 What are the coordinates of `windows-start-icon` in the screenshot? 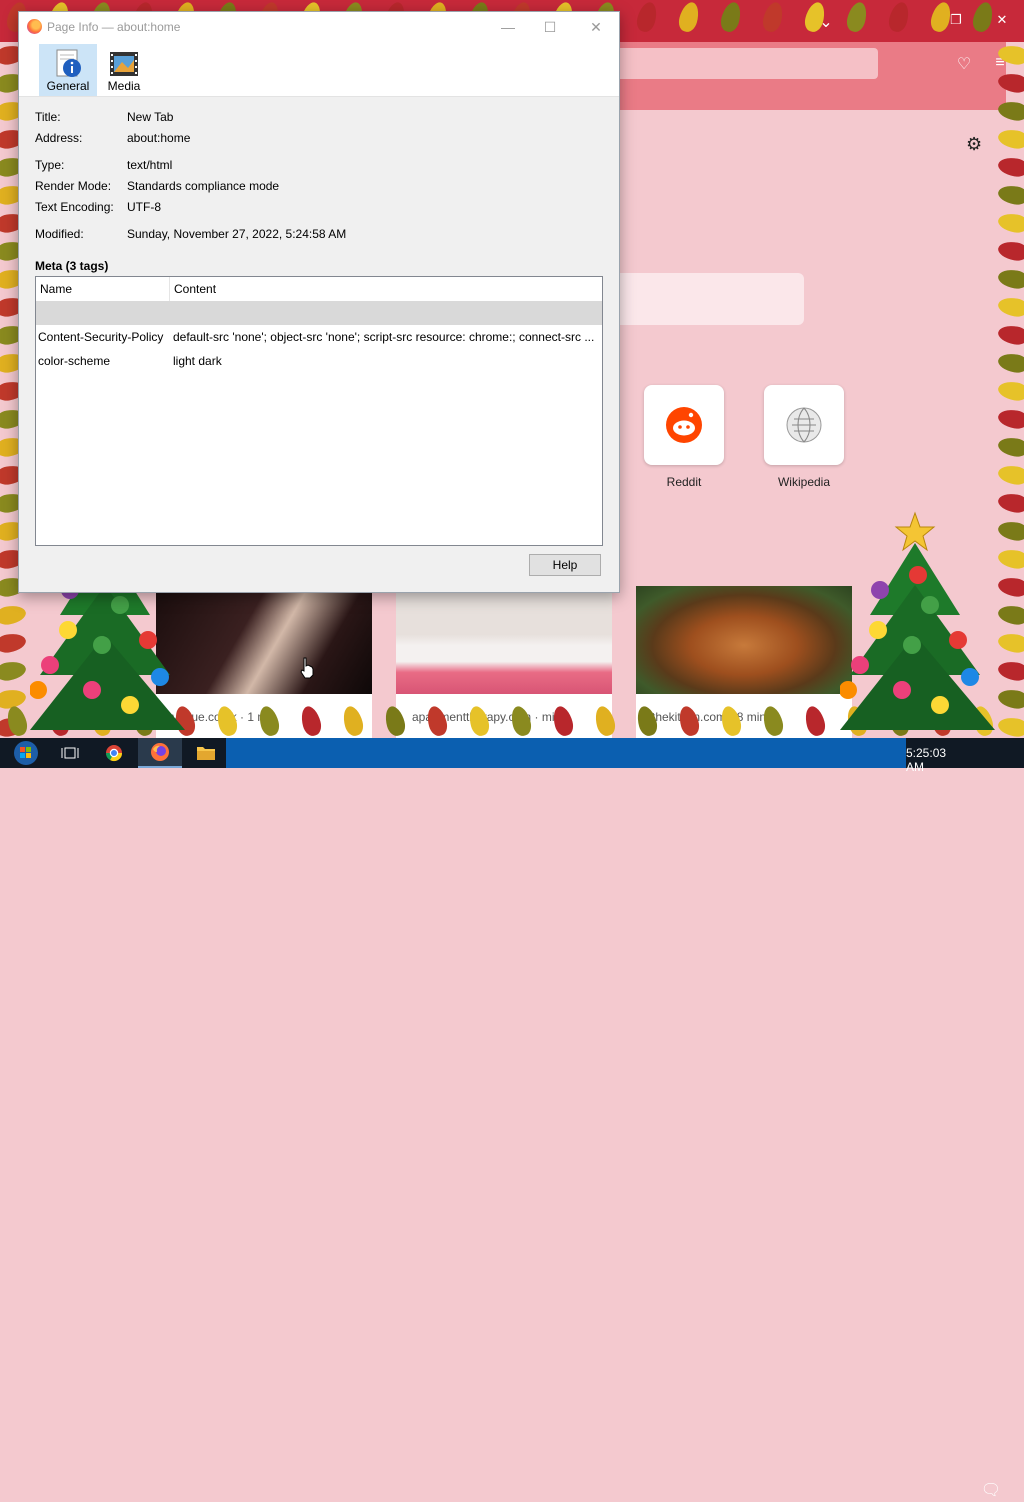 It's located at (26, 753).